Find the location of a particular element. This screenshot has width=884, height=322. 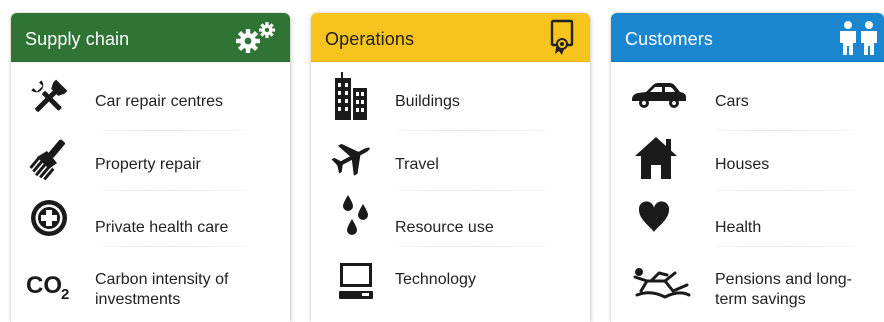

item-label: Travel is located at coordinates (417, 164).